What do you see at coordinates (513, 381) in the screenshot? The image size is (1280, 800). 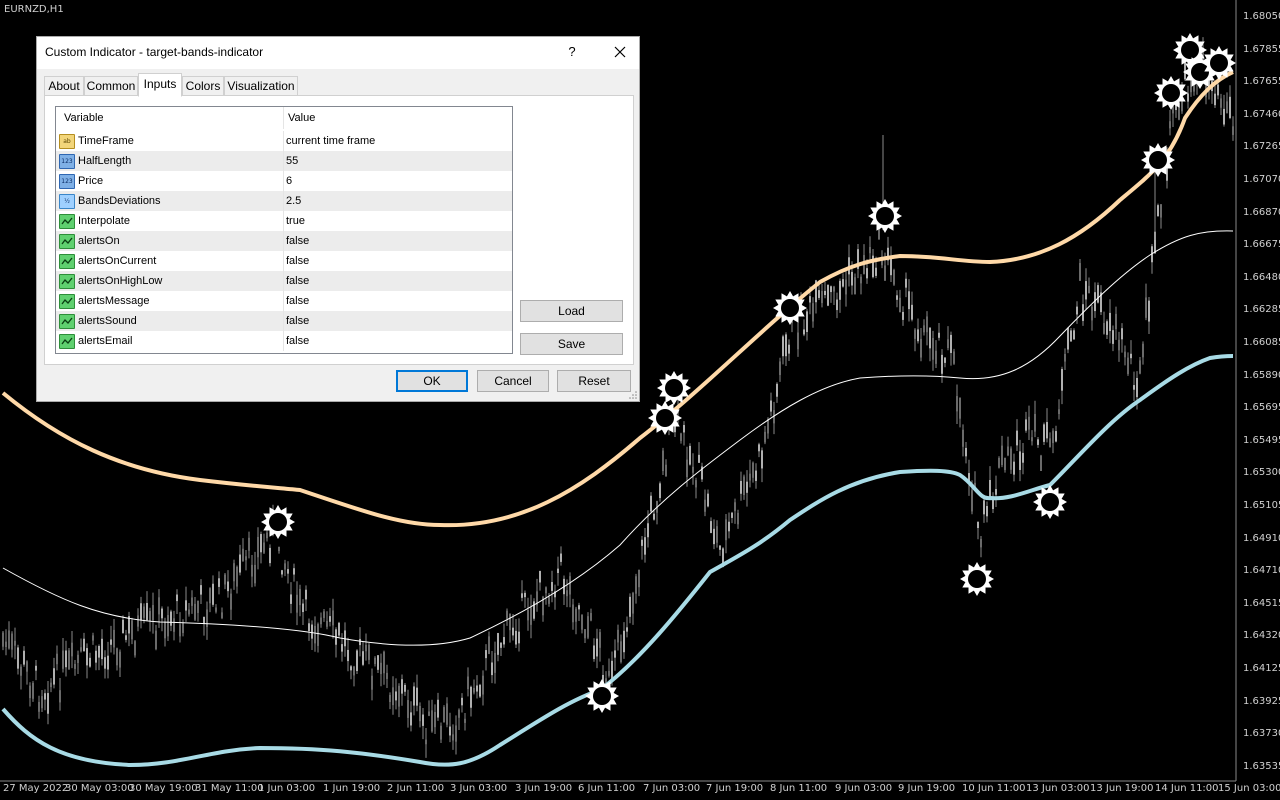 I see `cancel-button: Cancel` at bounding box center [513, 381].